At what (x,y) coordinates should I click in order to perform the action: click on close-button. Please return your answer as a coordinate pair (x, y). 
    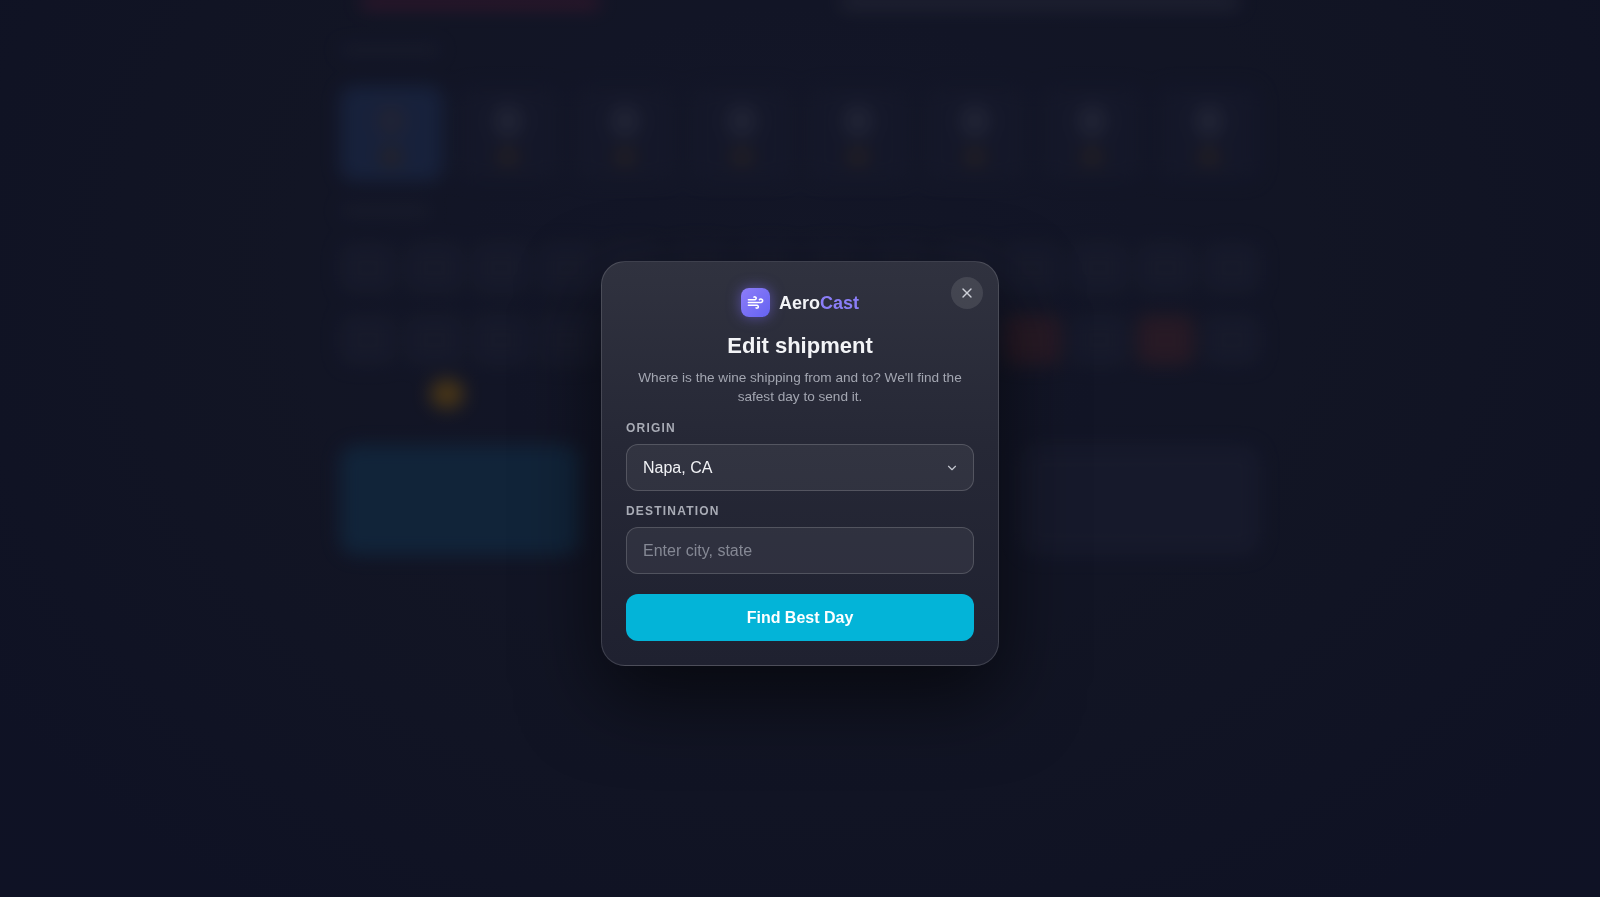
    Looking at the image, I should click on (967, 293).